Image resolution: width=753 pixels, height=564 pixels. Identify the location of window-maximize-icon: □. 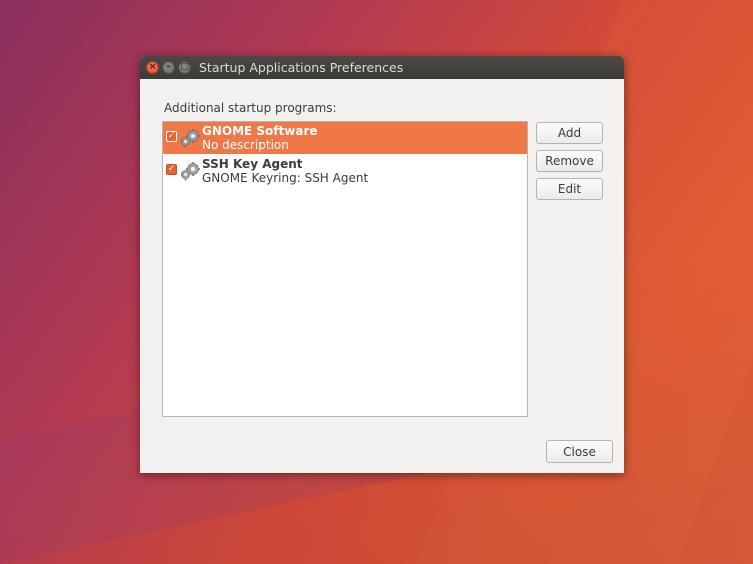
(184, 67).